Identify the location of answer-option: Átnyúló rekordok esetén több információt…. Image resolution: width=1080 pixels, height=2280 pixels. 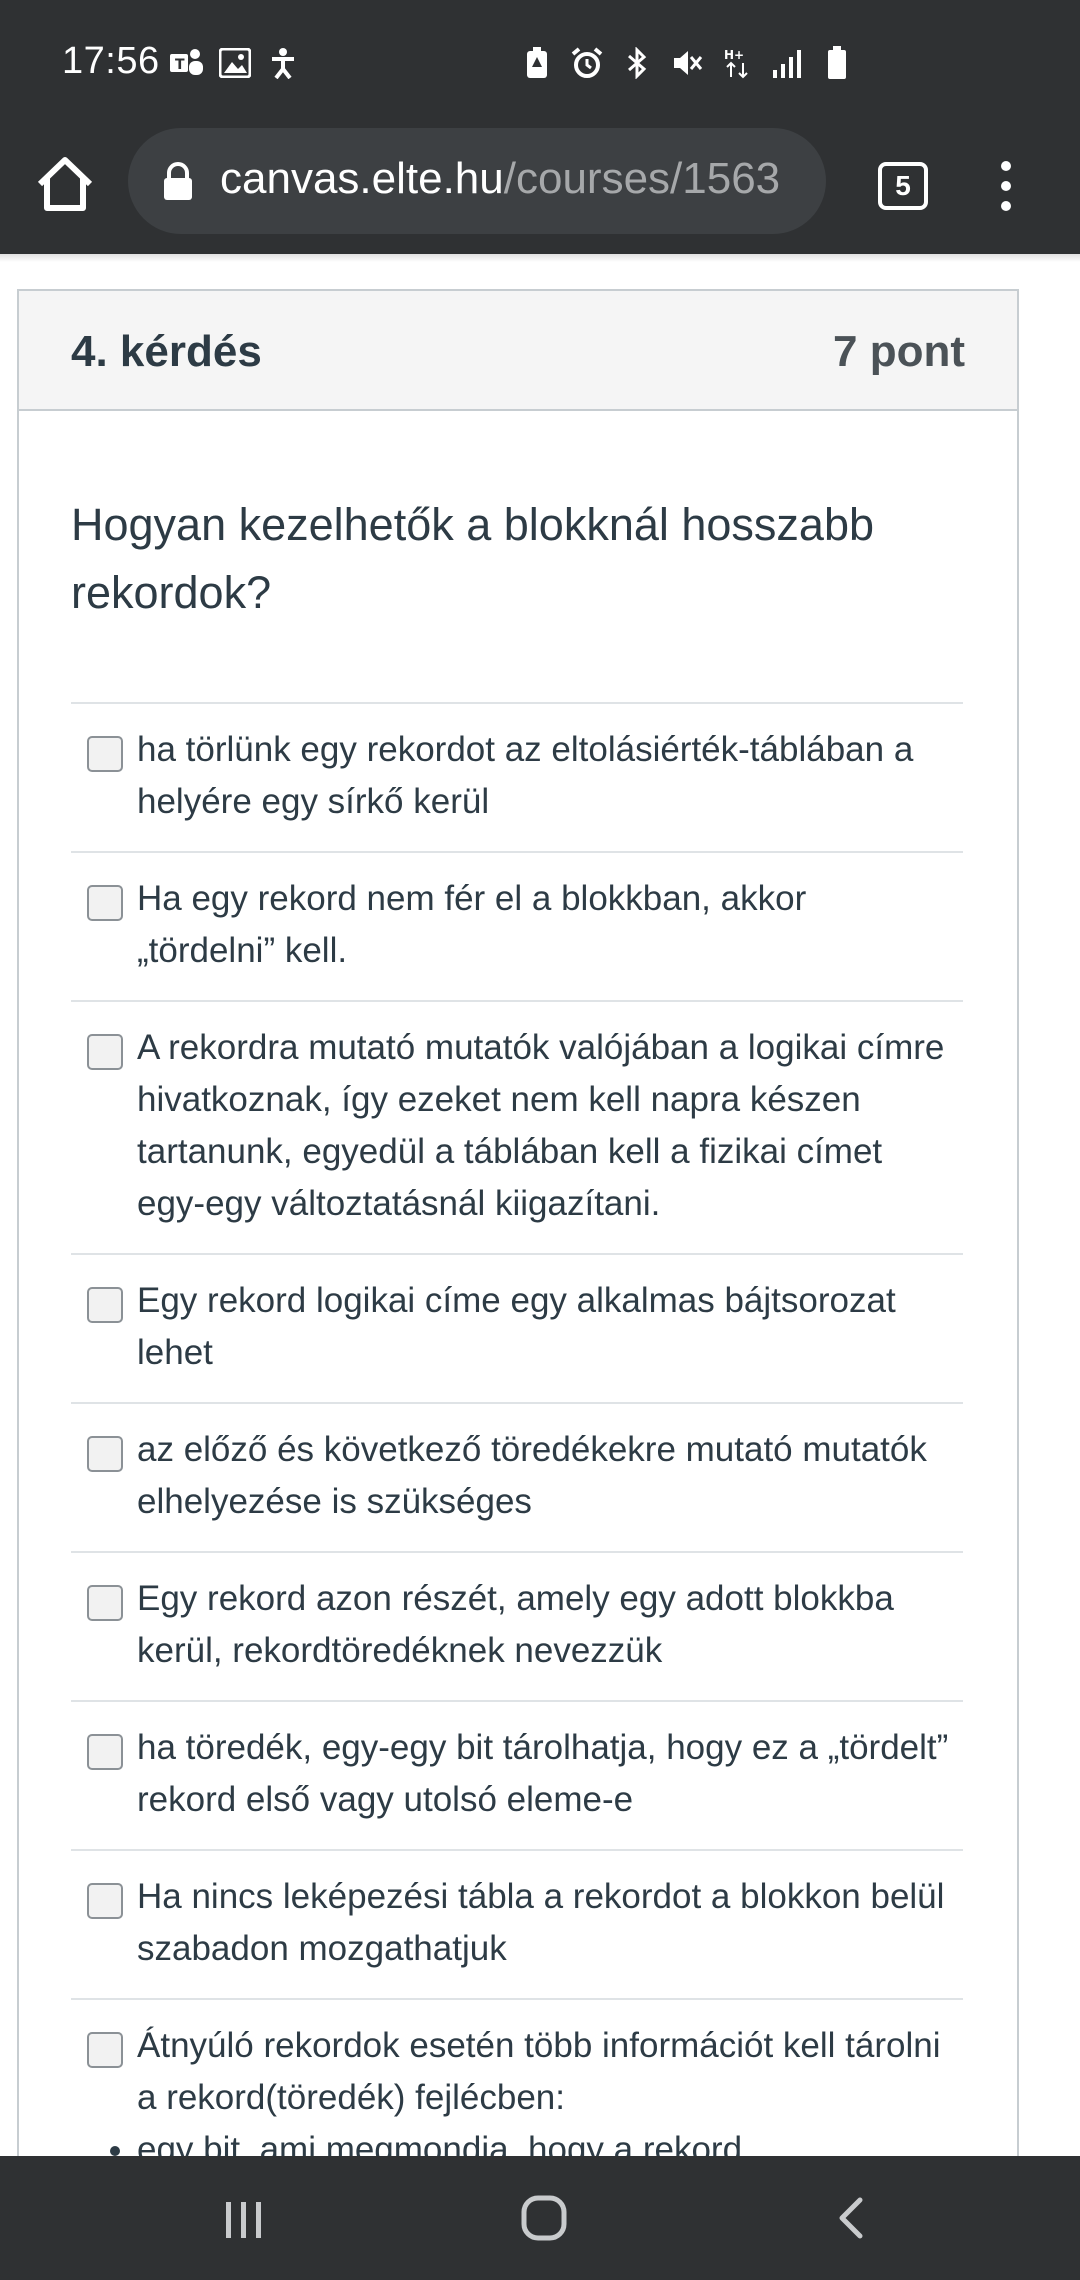
(517, 2078).